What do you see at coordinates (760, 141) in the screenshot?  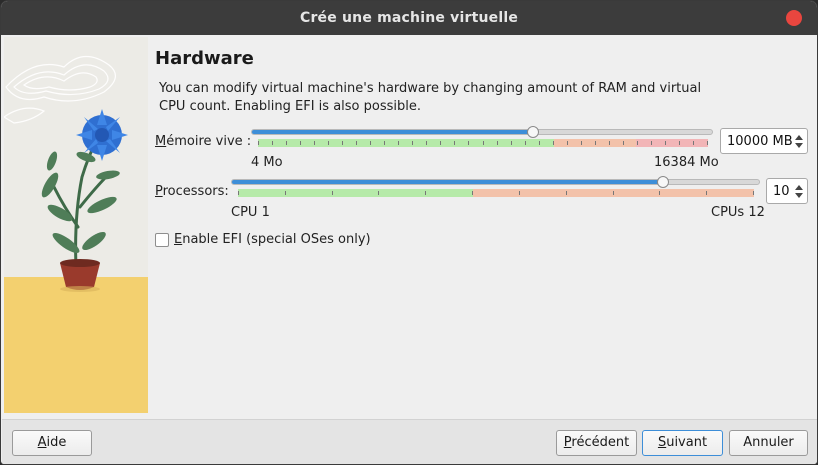 I see `memory-value: 10000 MB` at bounding box center [760, 141].